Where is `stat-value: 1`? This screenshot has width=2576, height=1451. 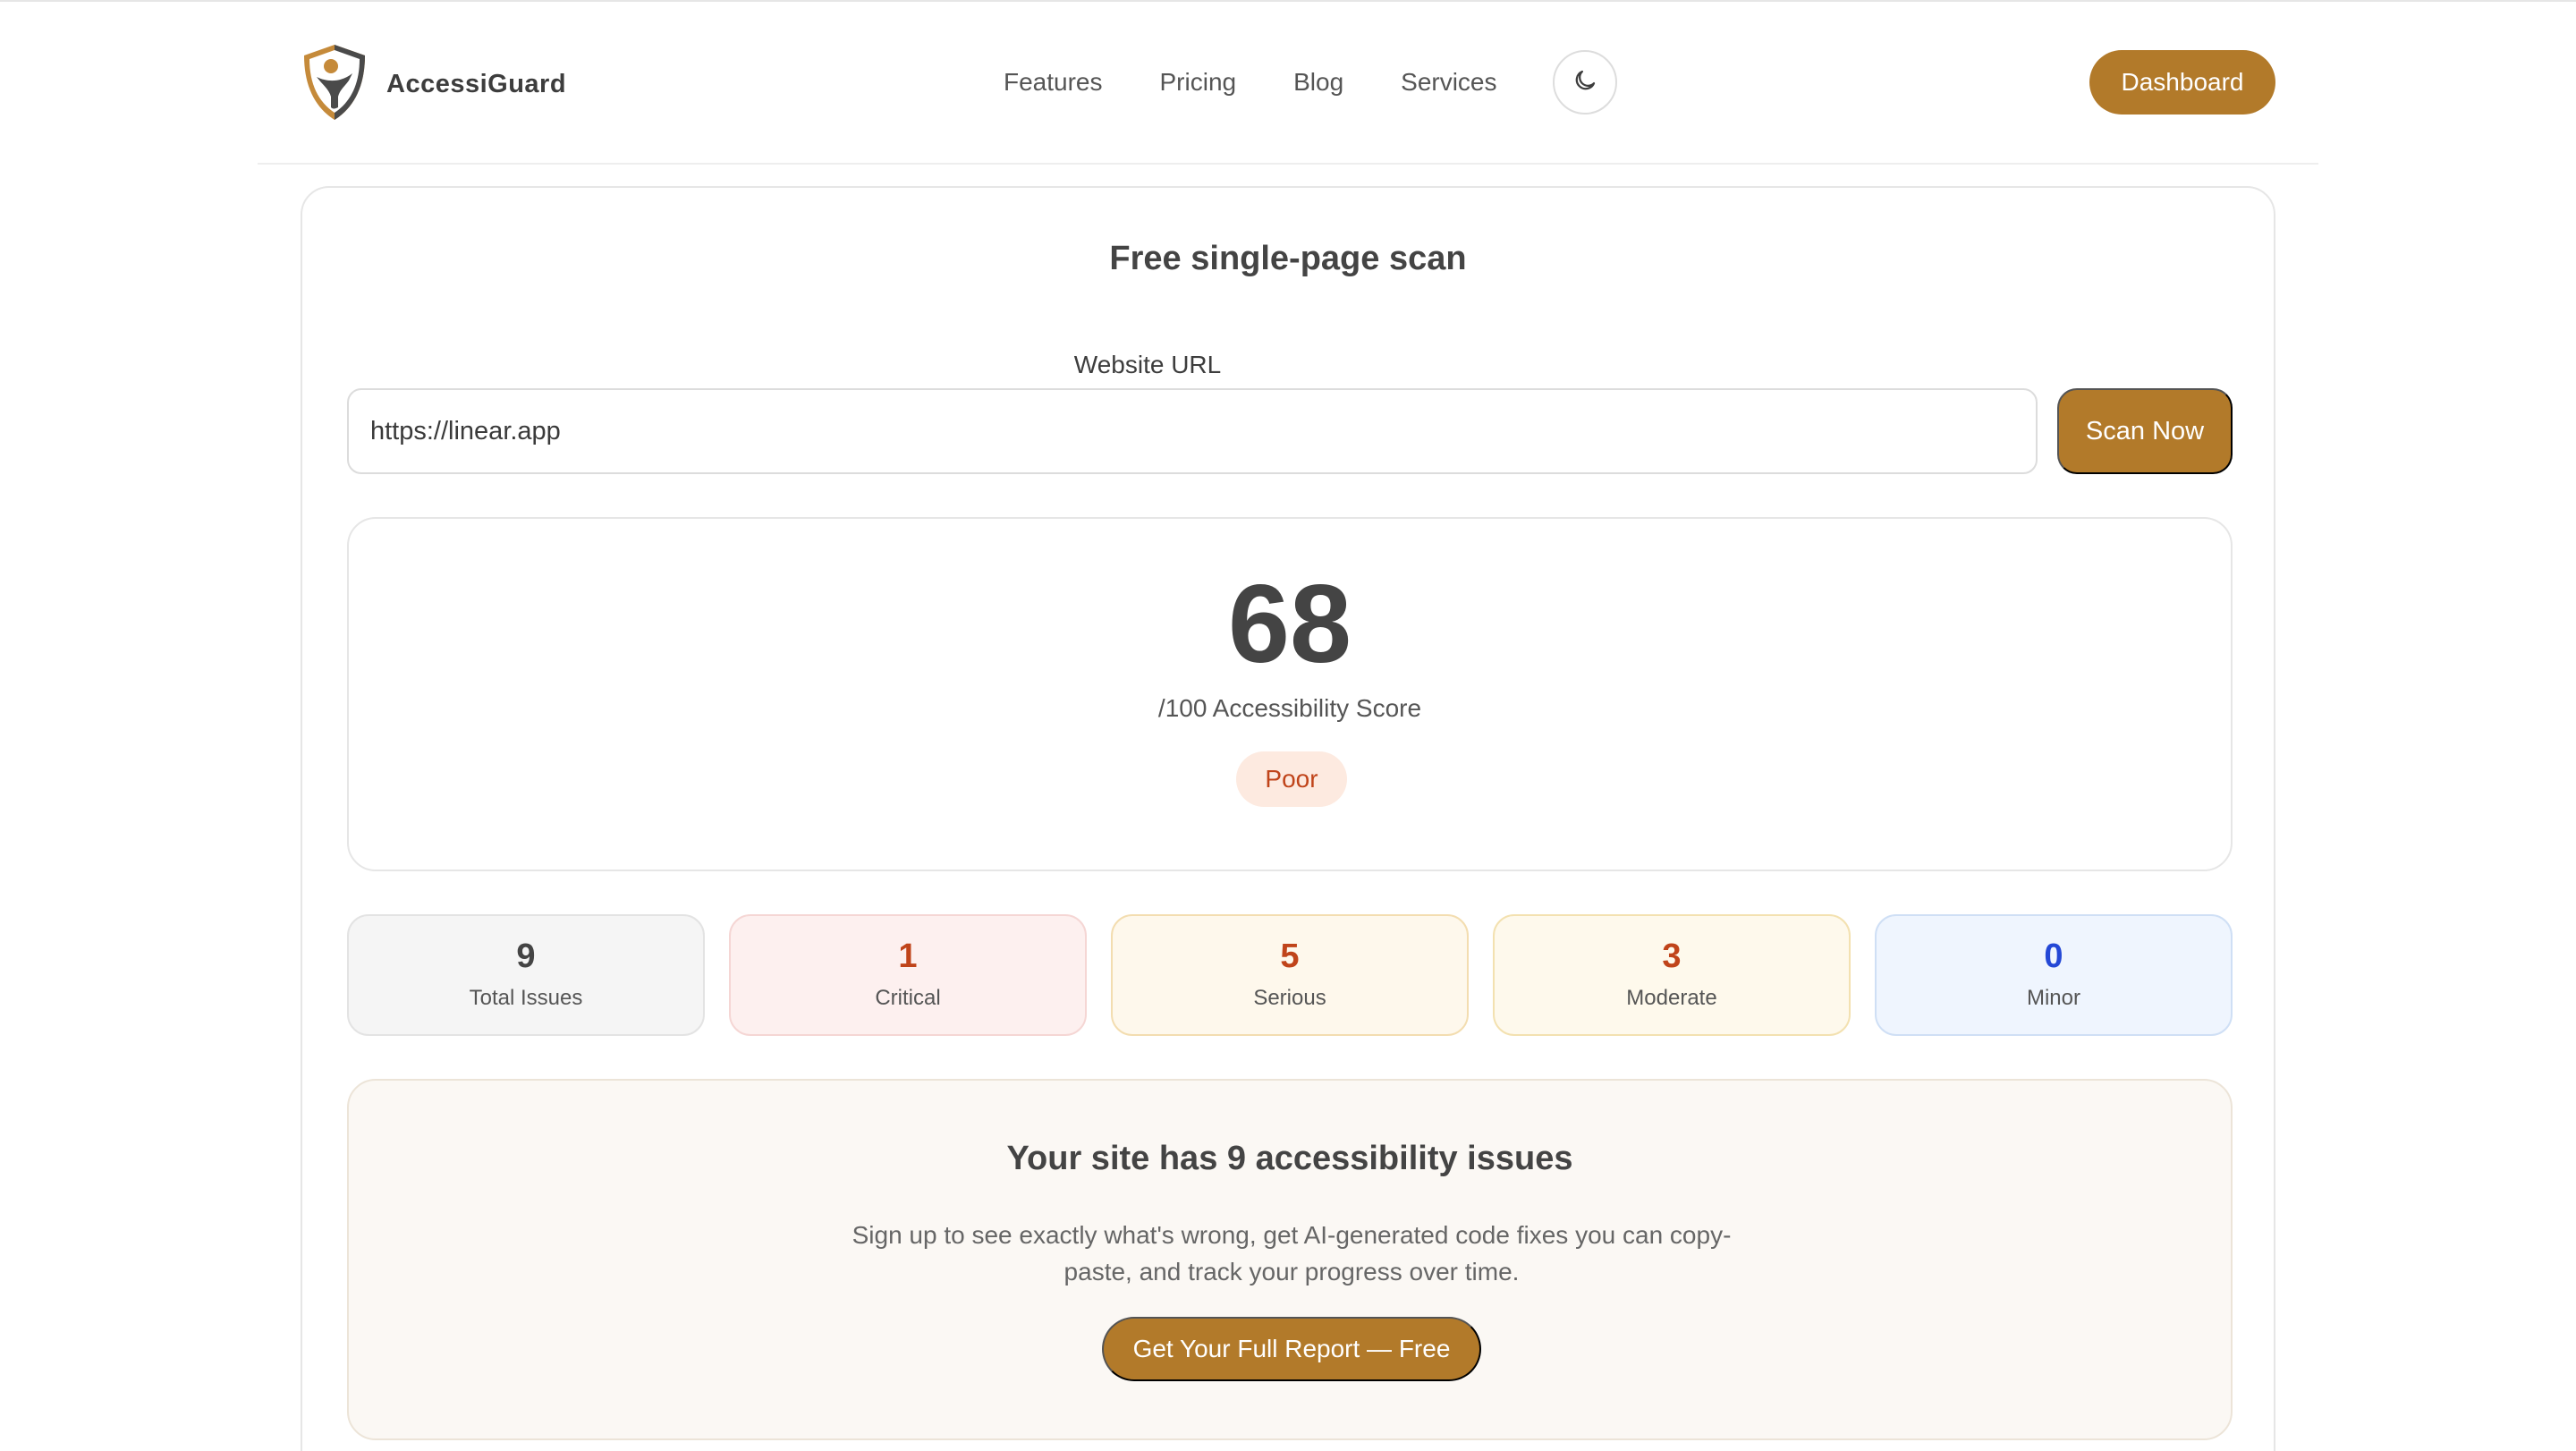
stat-value: 1 is located at coordinates (908, 956).